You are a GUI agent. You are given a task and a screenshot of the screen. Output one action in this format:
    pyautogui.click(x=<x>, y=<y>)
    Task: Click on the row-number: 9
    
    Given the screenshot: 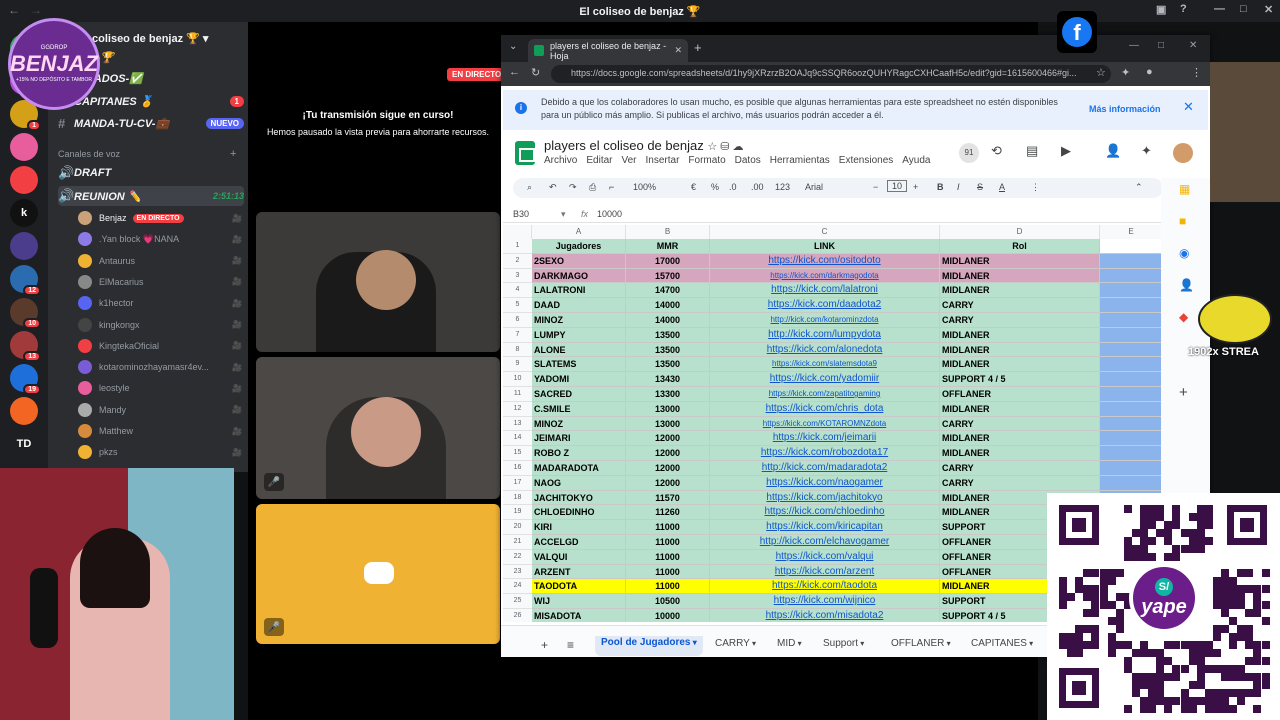 What is the action you would take?
    pyautogui.click(x=517, y=365)
    